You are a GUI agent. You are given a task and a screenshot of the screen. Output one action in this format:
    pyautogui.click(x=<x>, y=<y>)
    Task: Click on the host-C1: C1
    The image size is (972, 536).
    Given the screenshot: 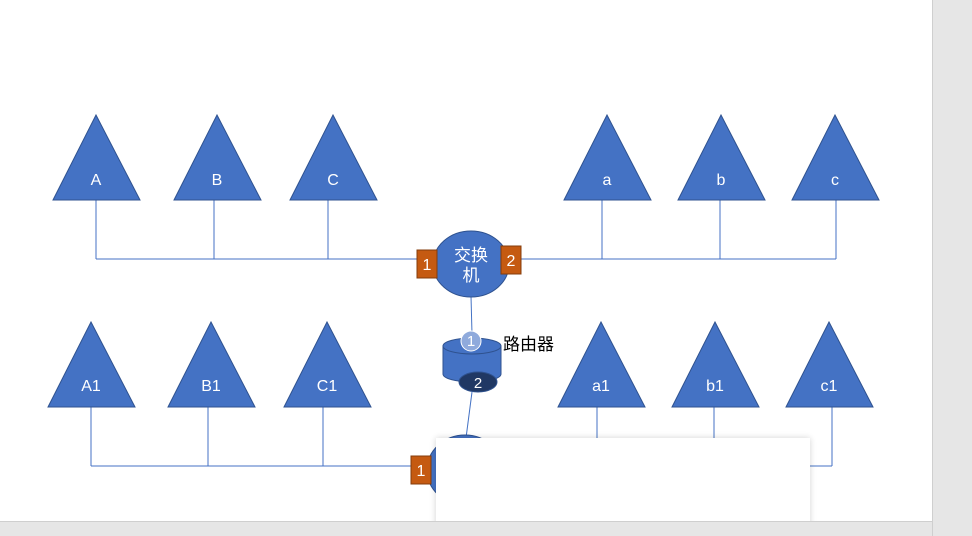 What is the action you would take?
    pyautogui.click(x=327, y=364)
    